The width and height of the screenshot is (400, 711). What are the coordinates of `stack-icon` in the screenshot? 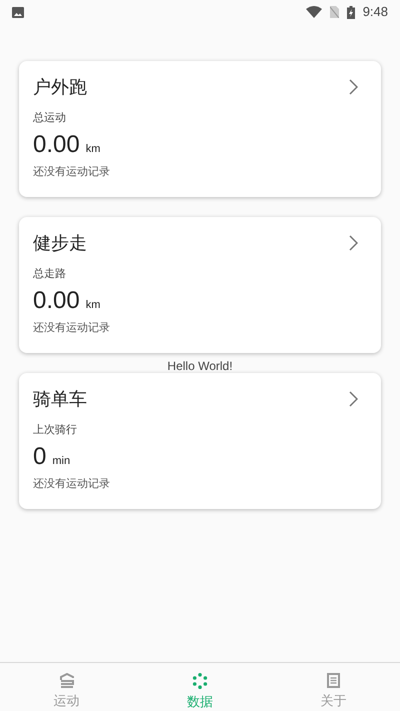 It's located at (66, 680).